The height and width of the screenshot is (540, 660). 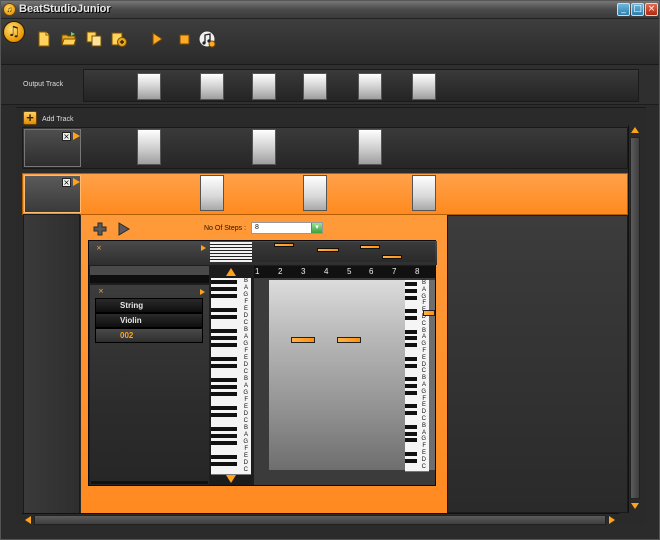 What do you see at coordinates (231, 375) in the screenshot?
I see `piano-keyboard: BAGFEDCBAGFEDCBAGFEDCBAGFEDC` at bounding box center [231, 375].